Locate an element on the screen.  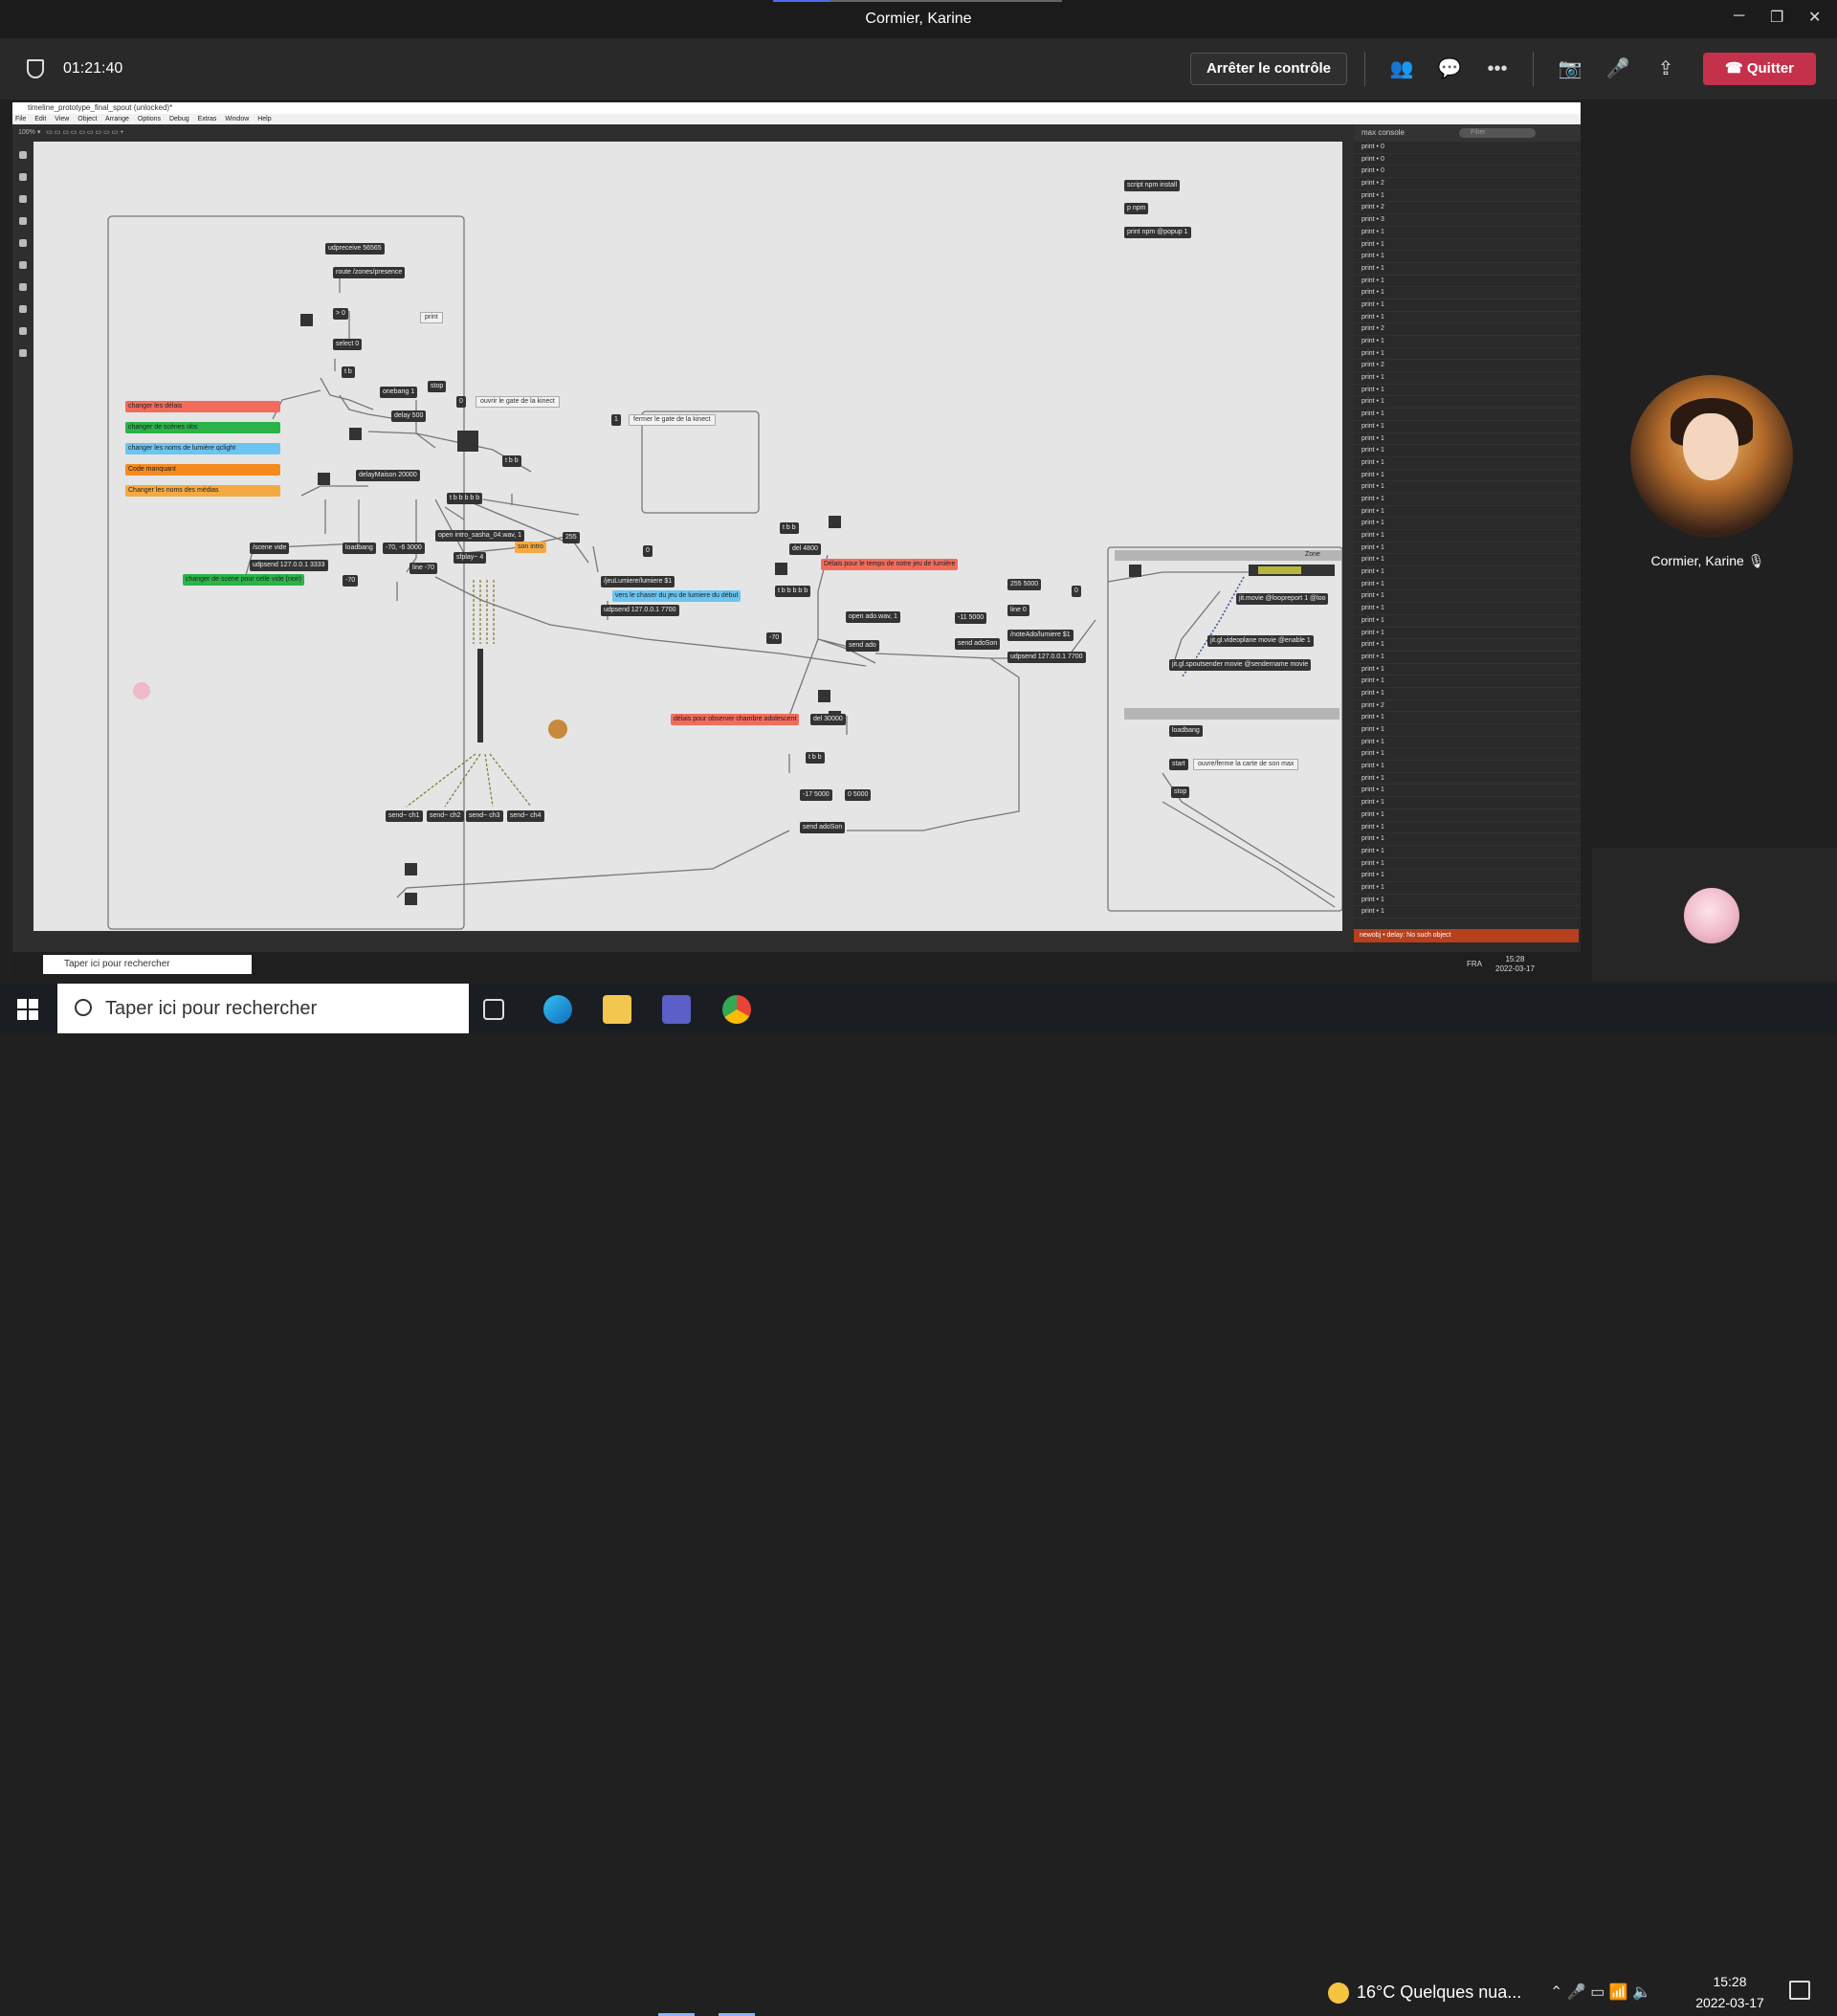
max-object: send~ ch2 is located at coordinates (445, 816).